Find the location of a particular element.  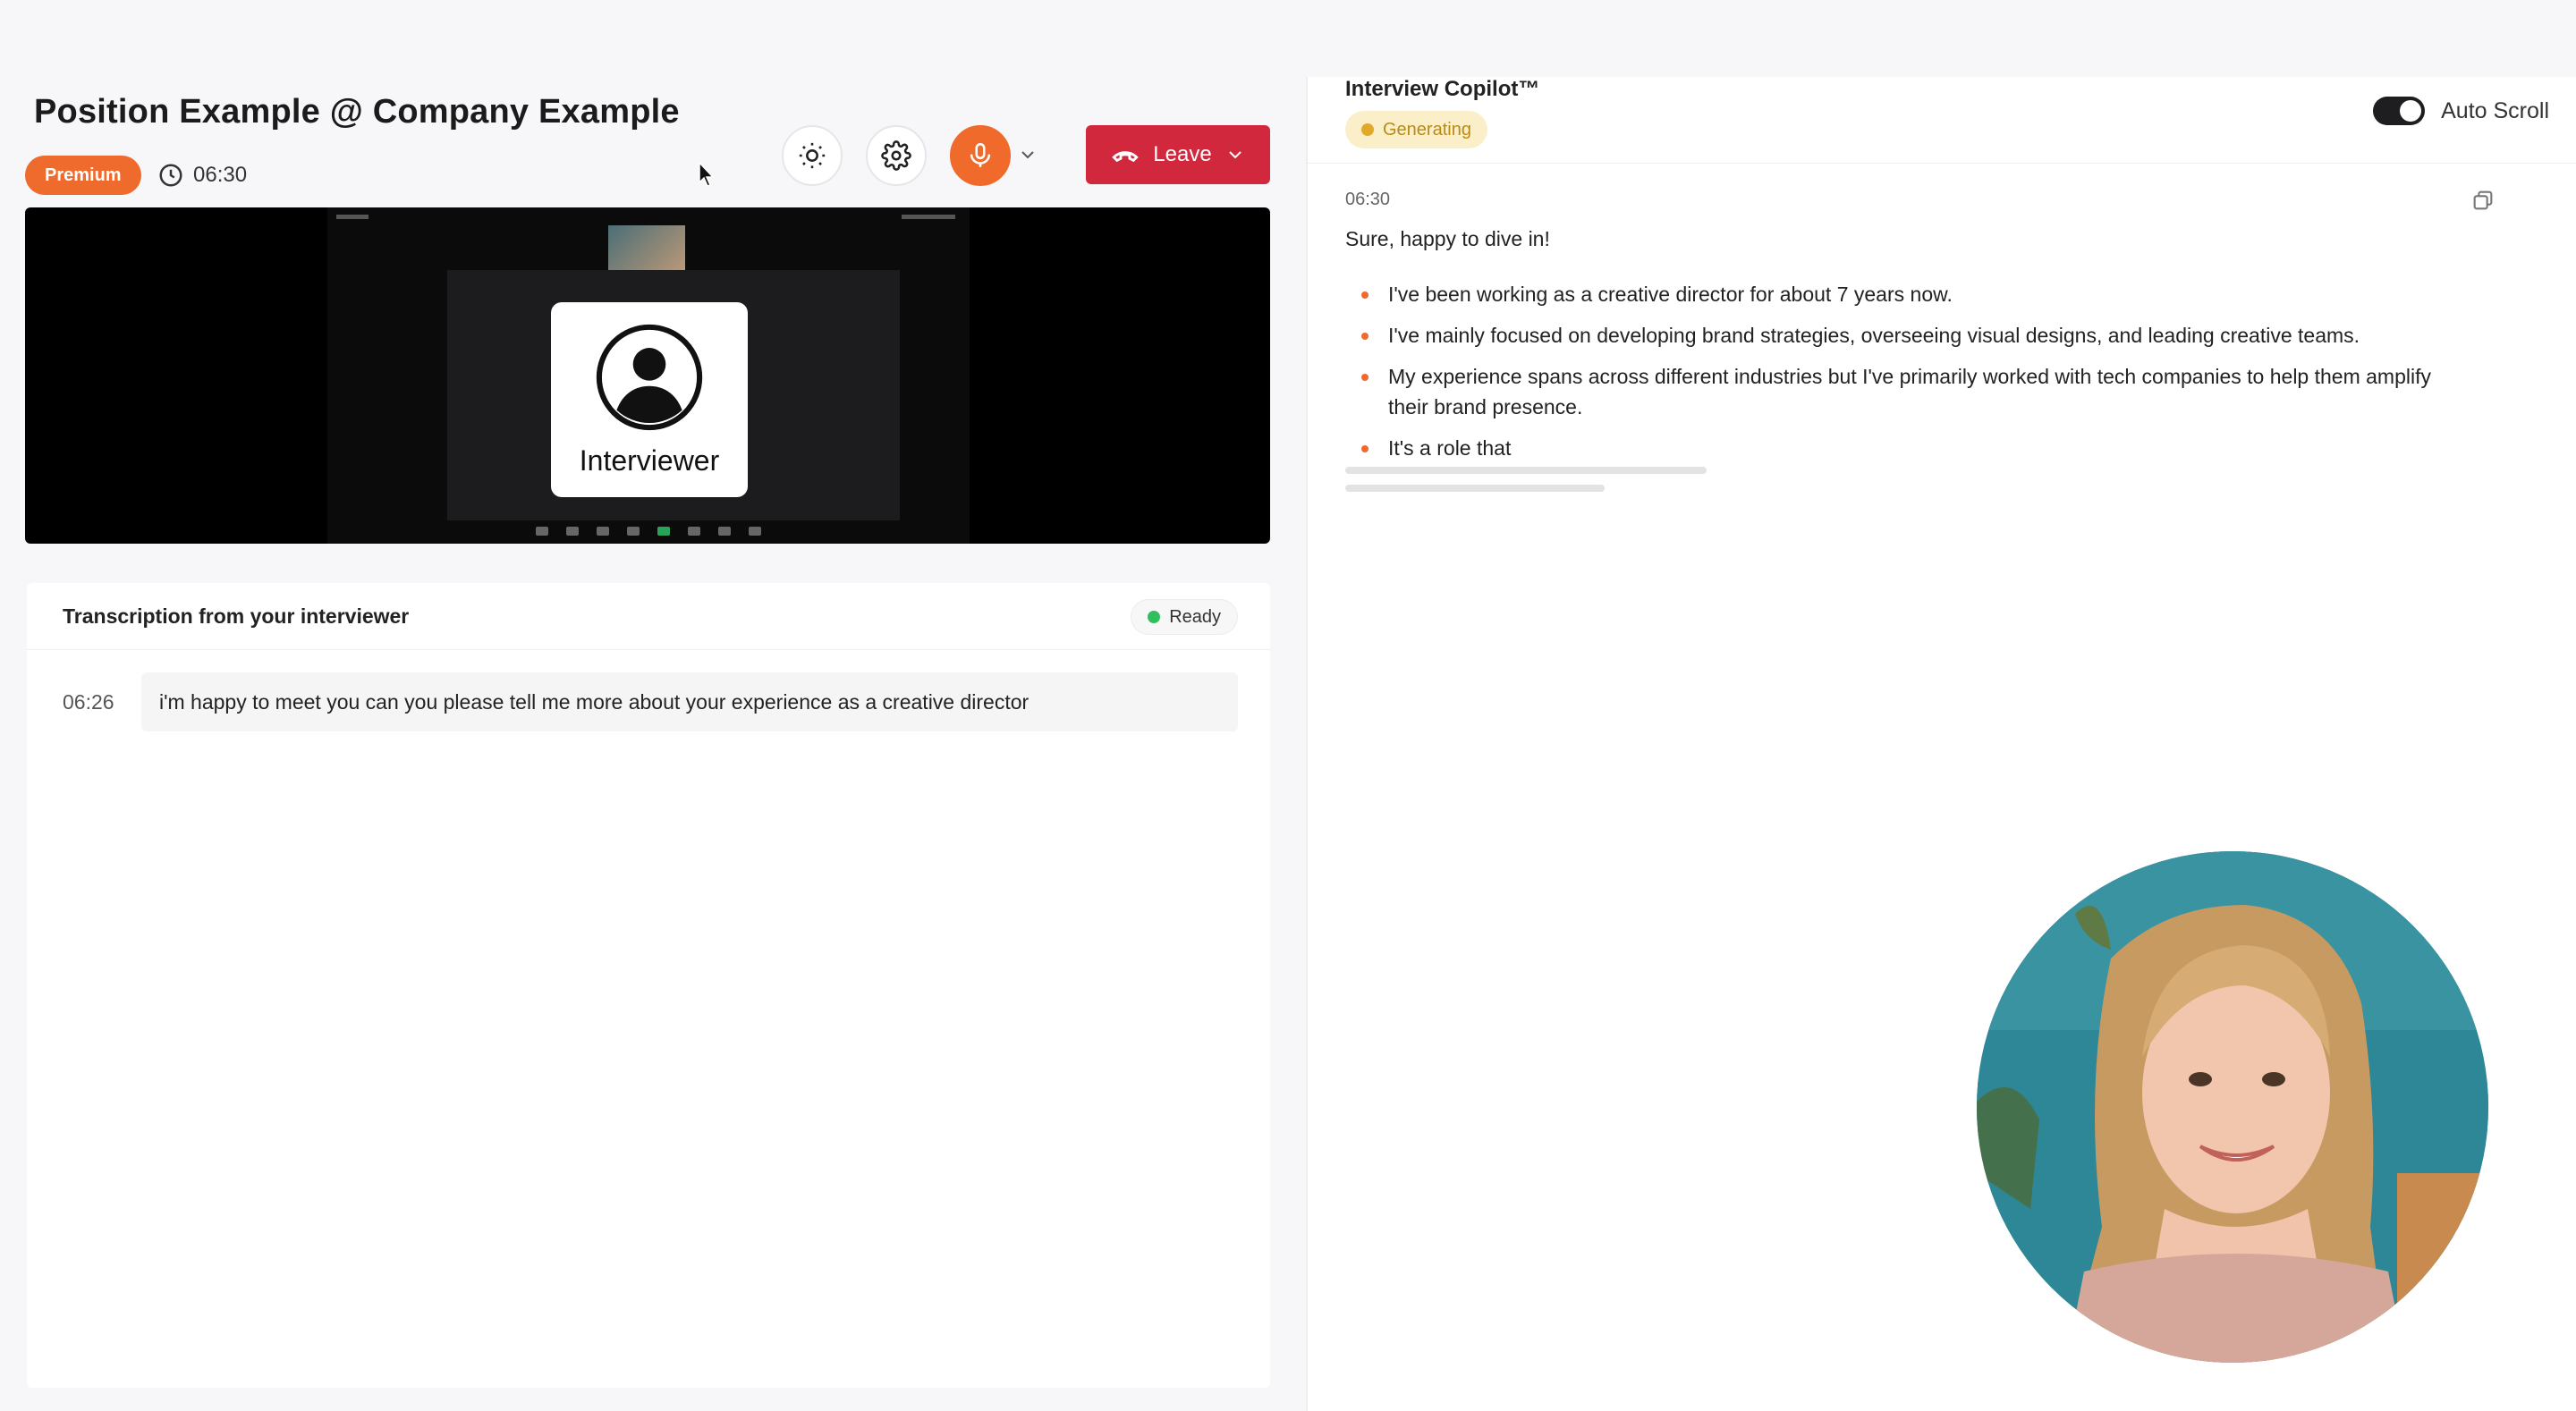

generating-badge: Generating is located at coordinates (1416, 130).